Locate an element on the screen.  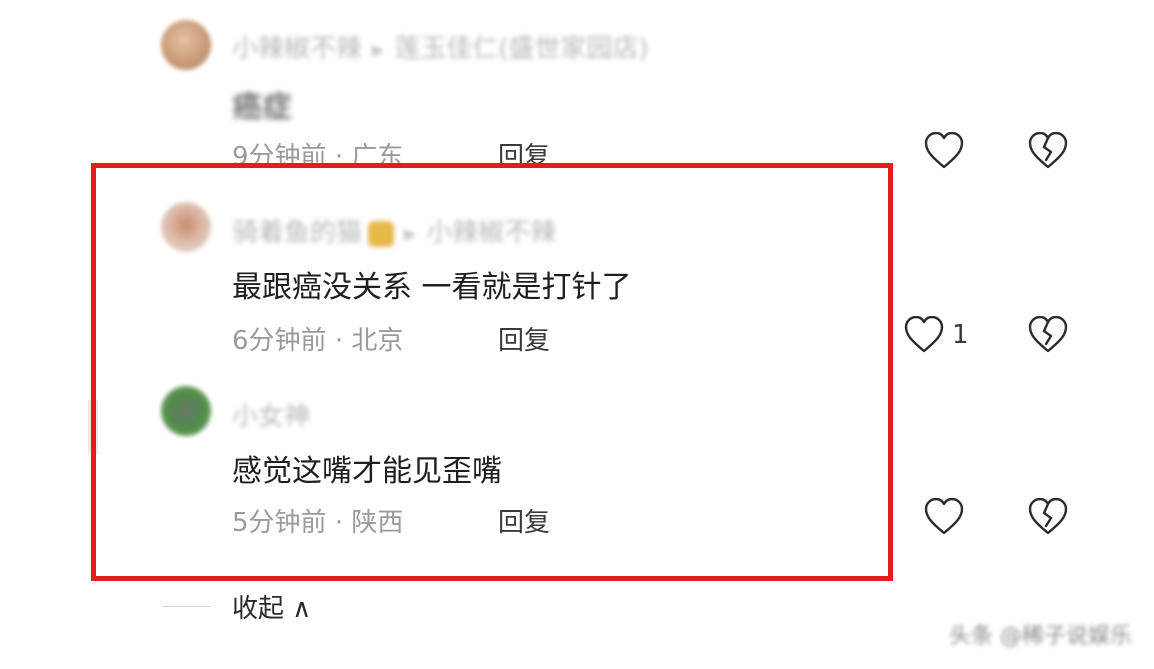
comment-username-line: 小女神 is located at coordinates (271, 414).